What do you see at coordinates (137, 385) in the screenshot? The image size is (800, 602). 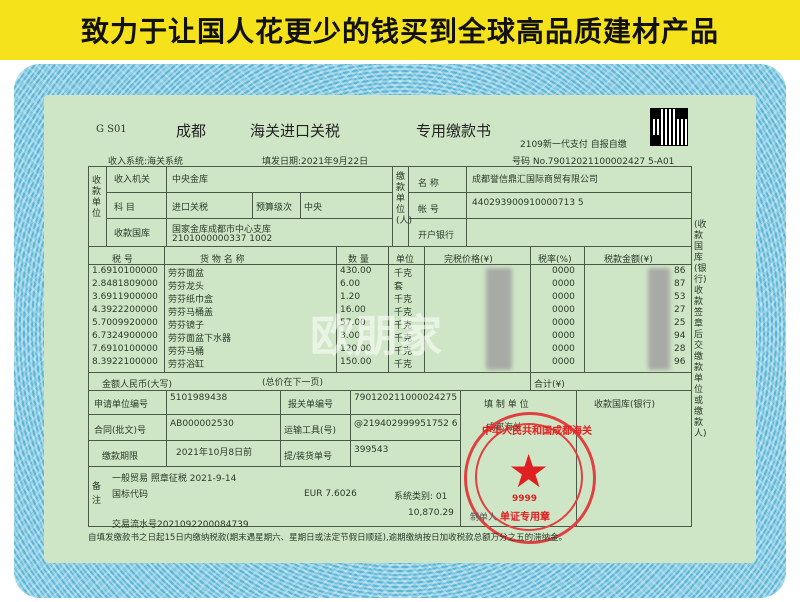 I see `amount-upper-label: 金额人民币(大写)` at bounding box center [137, 385].